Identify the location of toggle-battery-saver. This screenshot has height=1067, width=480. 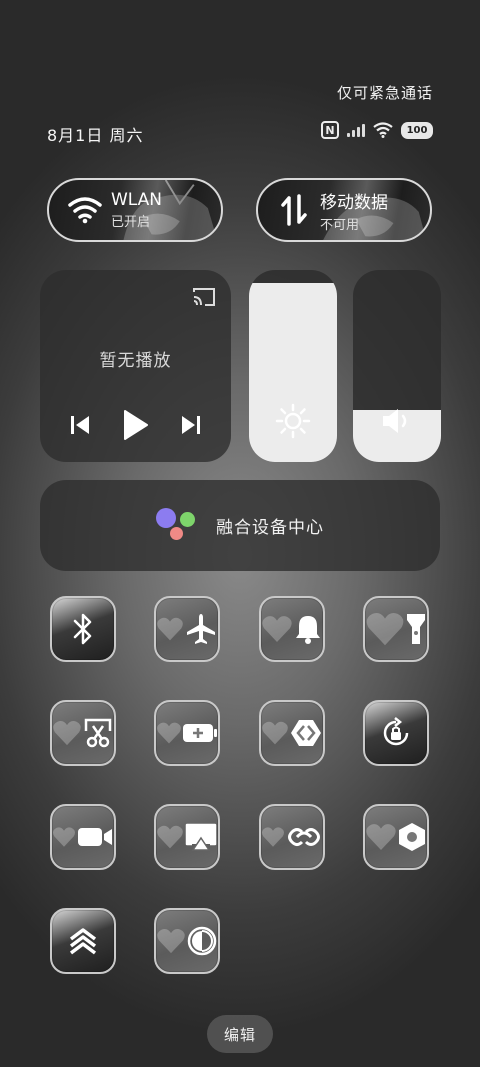
(187, 733).